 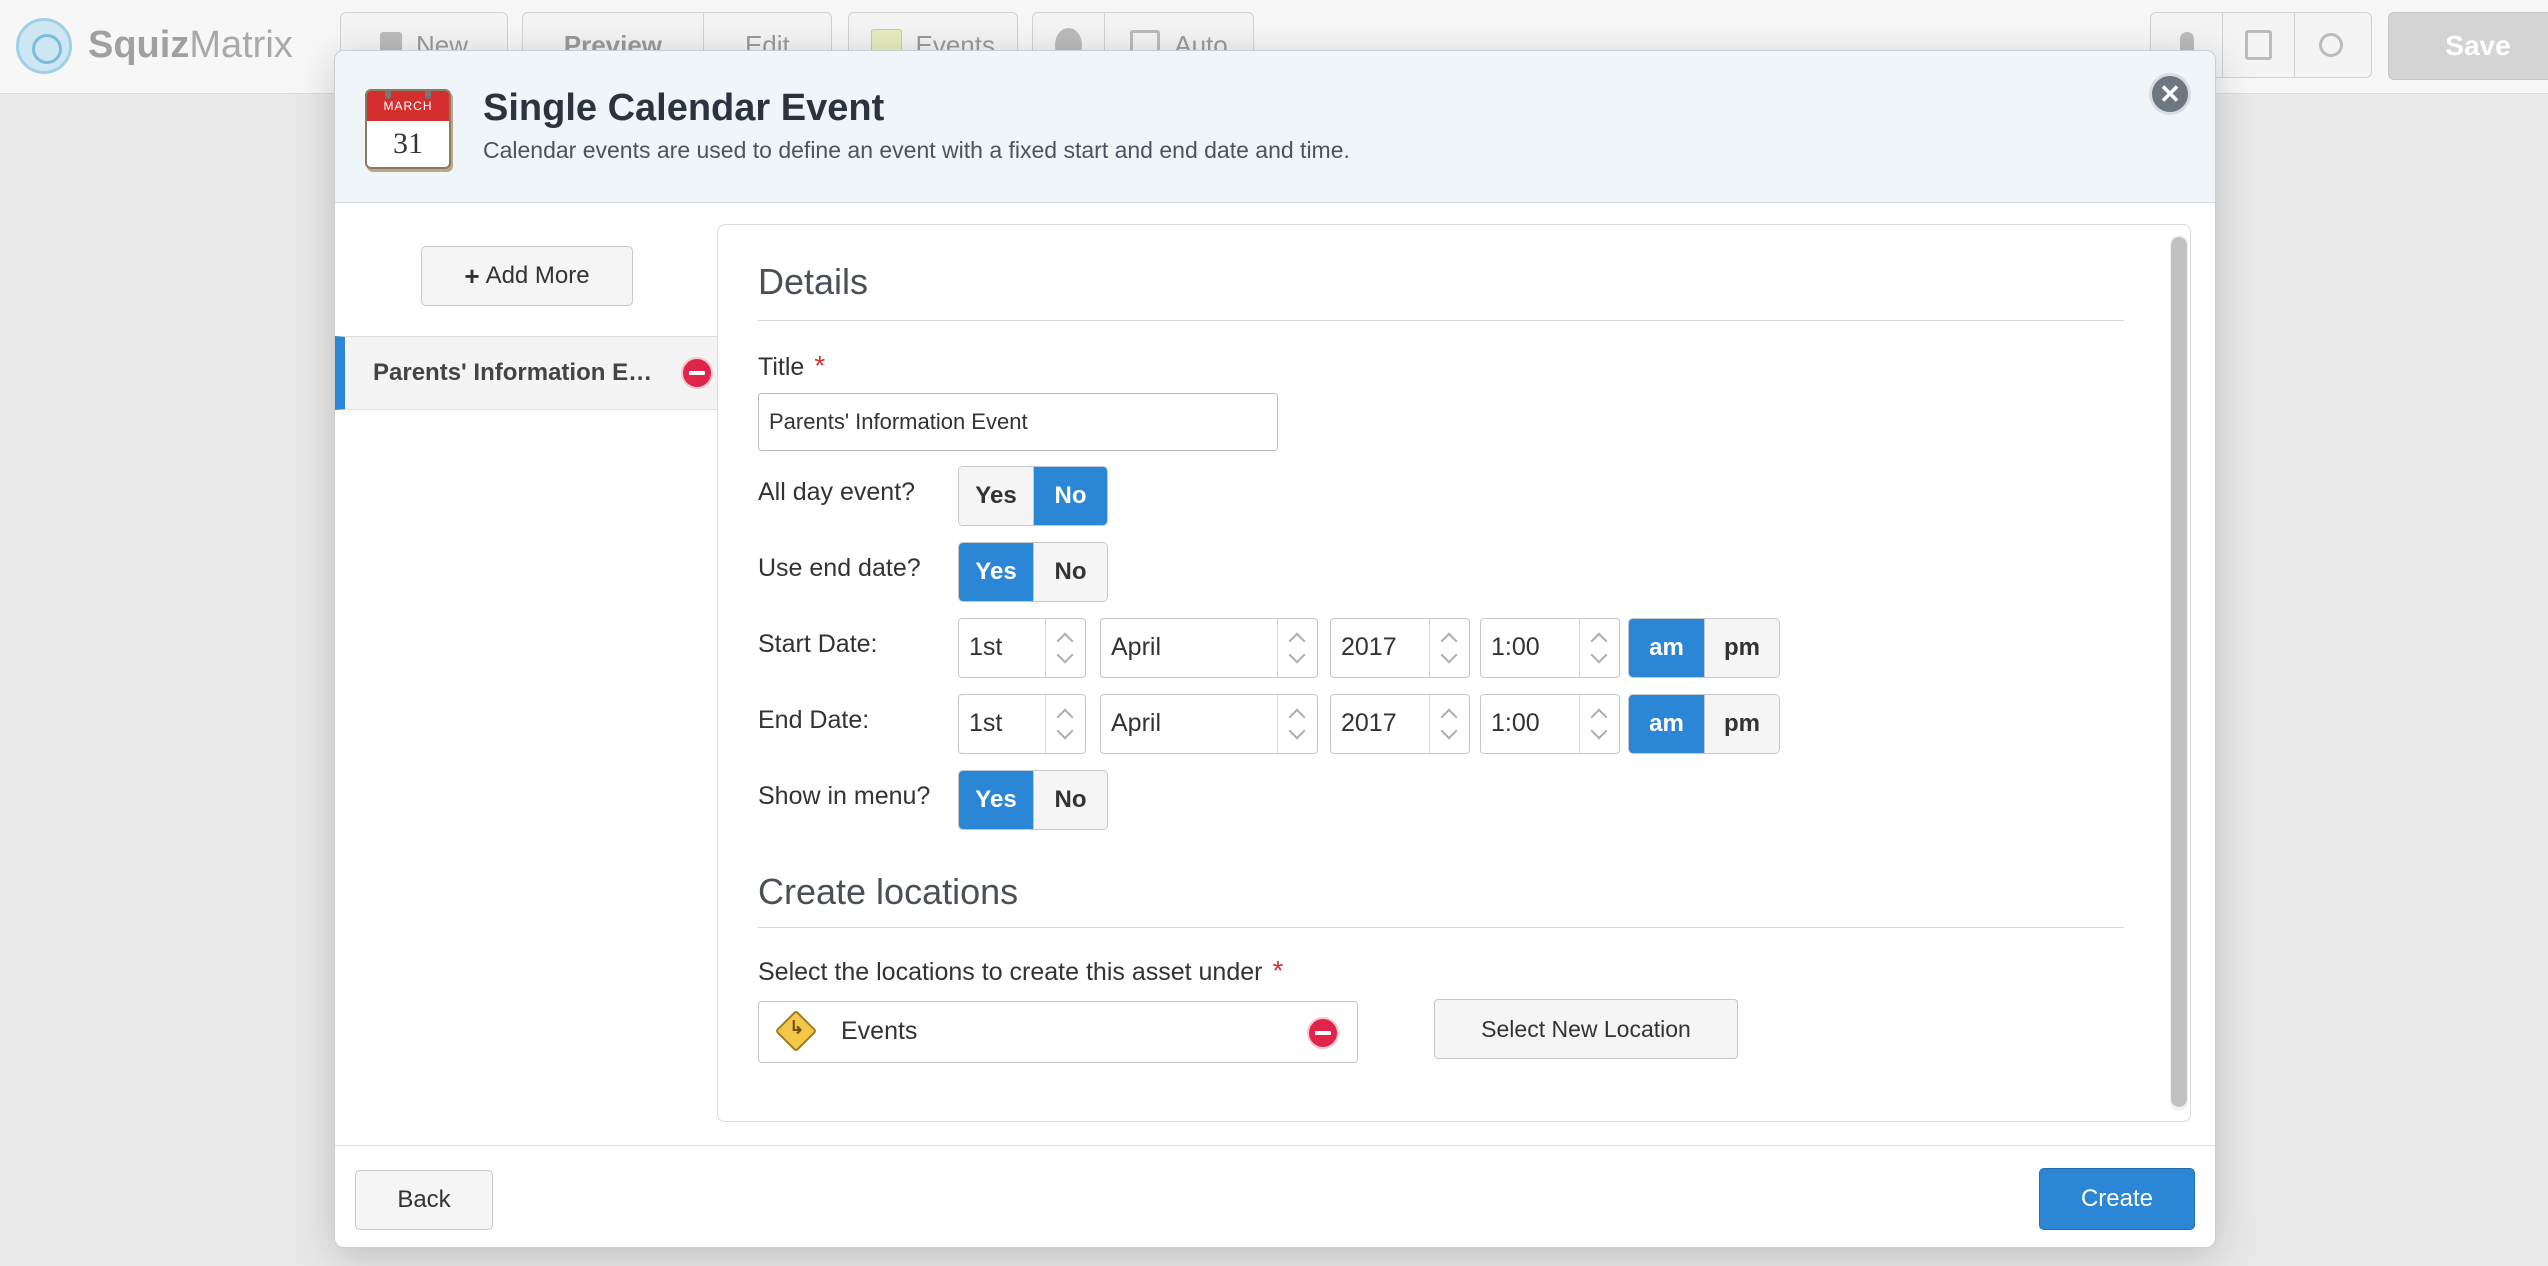 I want to click on squiz-logo-icon, so click(x=44, y=46).